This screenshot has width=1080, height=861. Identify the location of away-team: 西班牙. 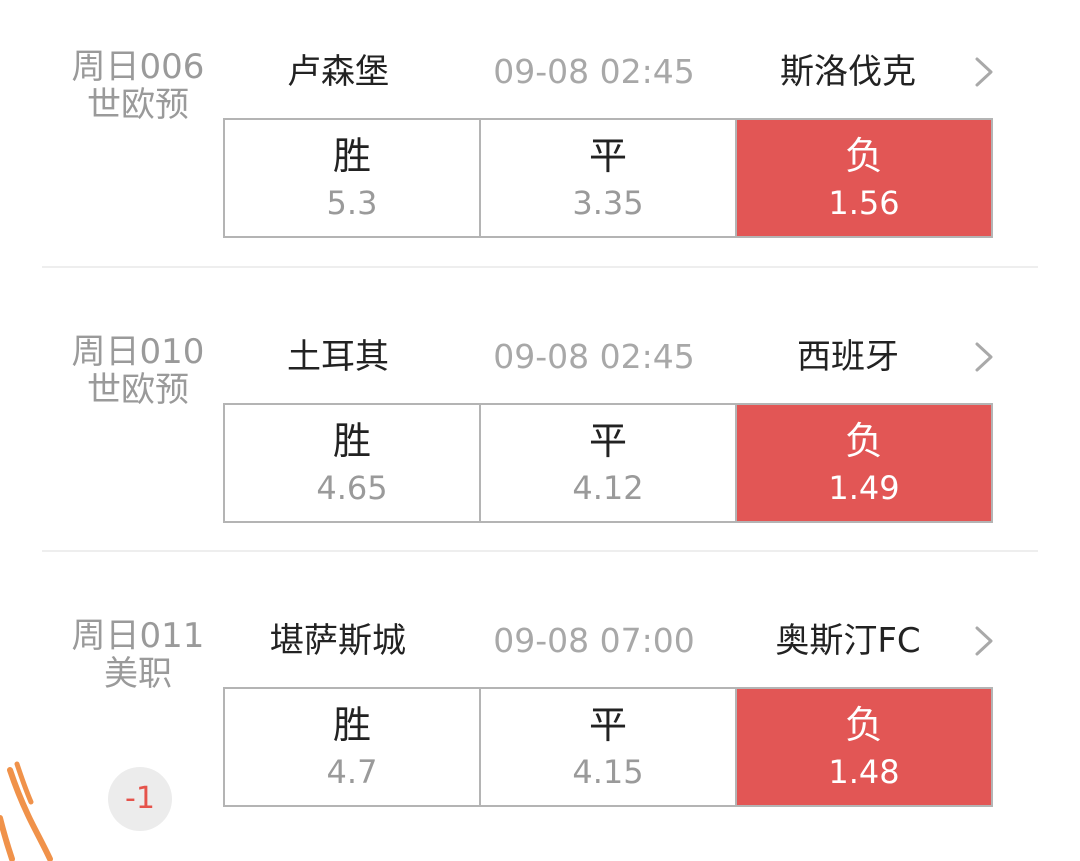
(848, 357).